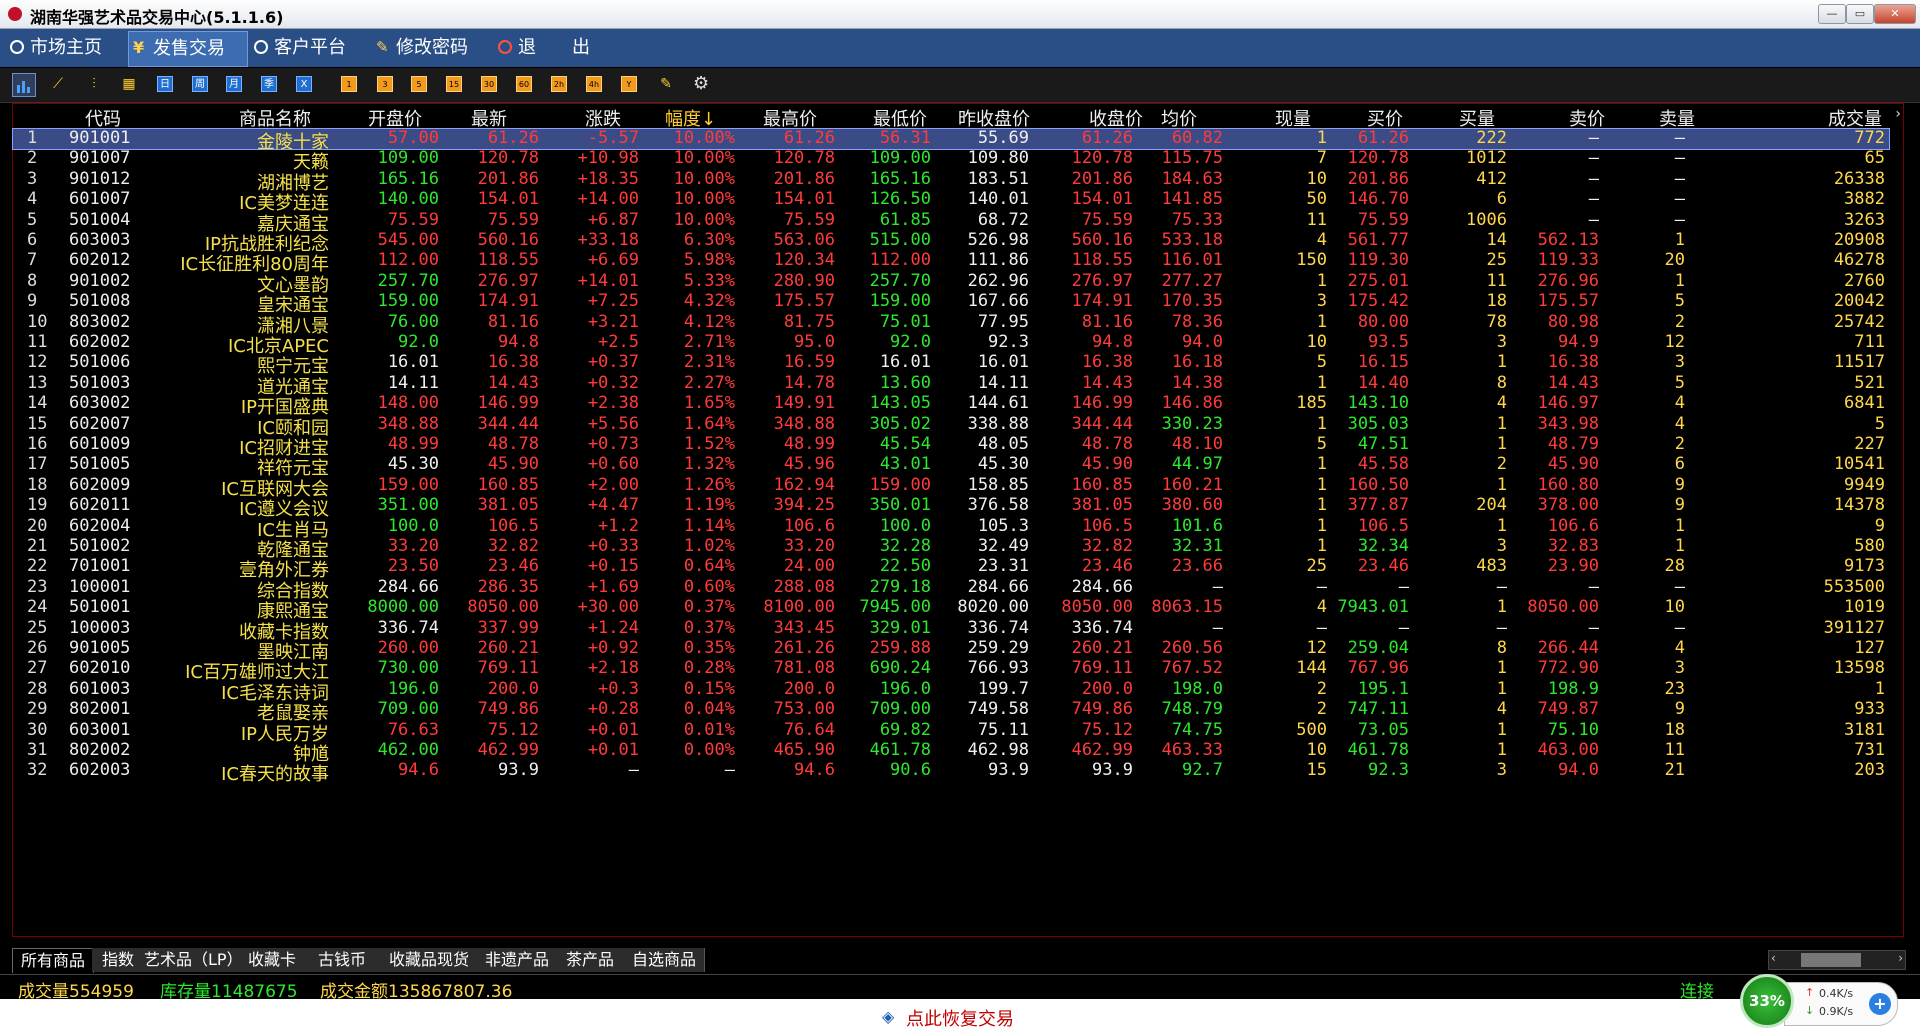 The image size is (1920, 1032). Describe the element at coordinates (1378, 240) in the screenshot. I see `cell-bid-price: 561.77` at that location.